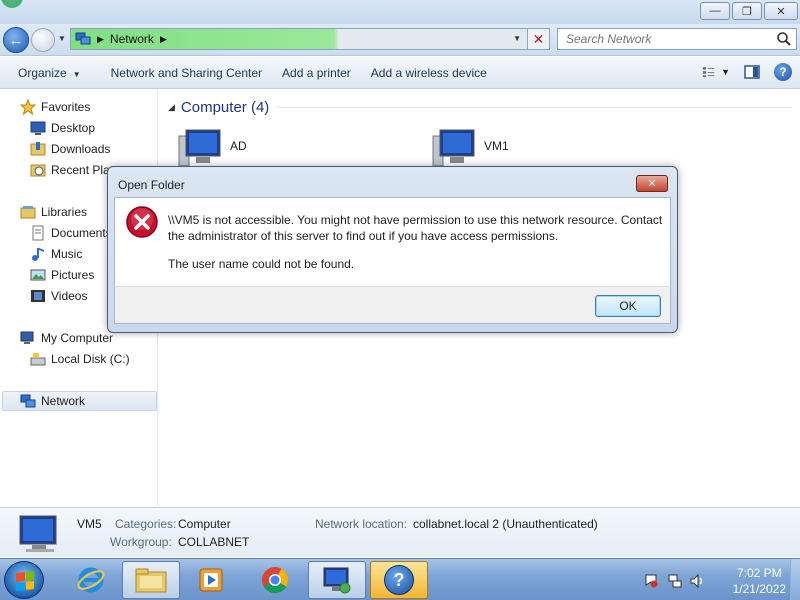  I want to click on sidebar-item-downloads: Downloads, so click(70, 149).